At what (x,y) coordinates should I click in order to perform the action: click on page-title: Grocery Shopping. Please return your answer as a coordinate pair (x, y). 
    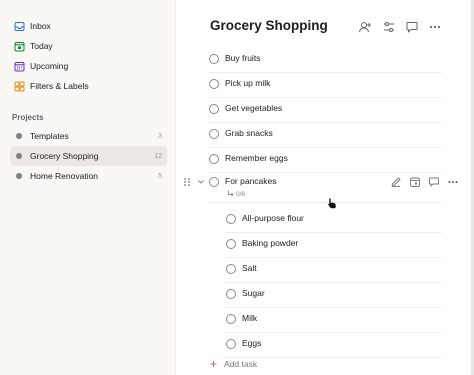
    Looking at the image, I should click on (269, 25).